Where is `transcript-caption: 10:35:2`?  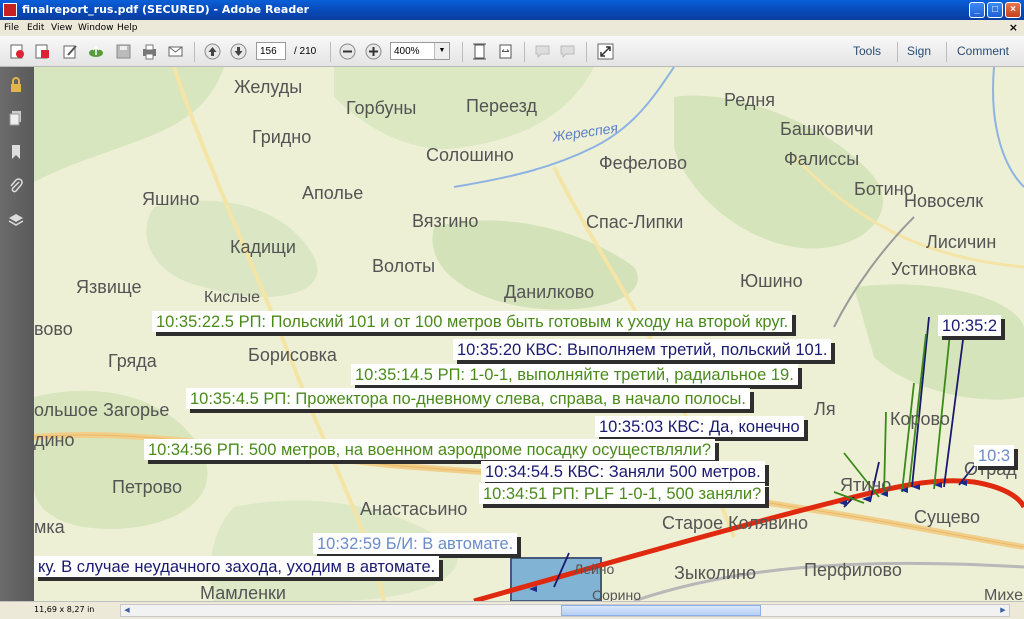 transcript-caption: 10:35:2 is located at coordinates (970, 325).